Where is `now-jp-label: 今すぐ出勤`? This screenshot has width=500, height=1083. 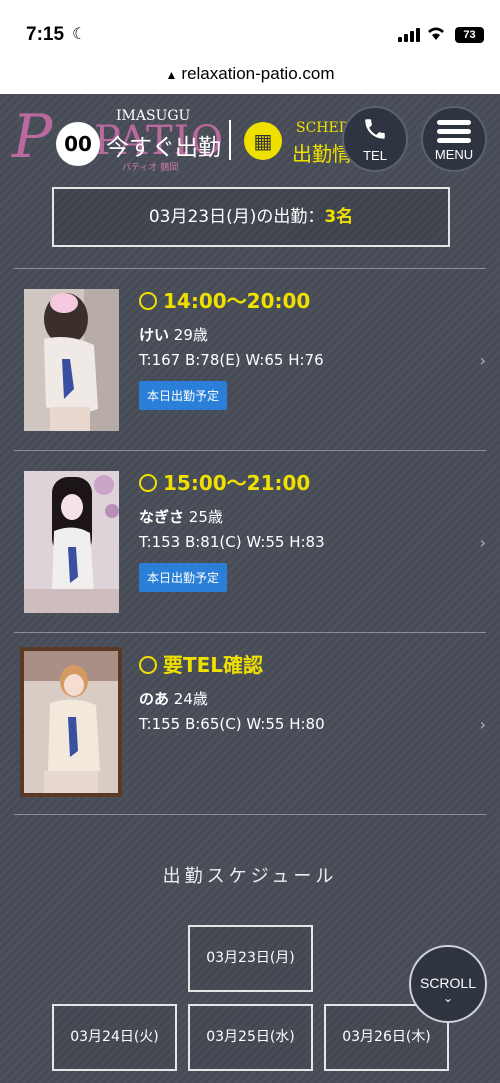
now-jp-label: 今すぐ出勤 is located at coordinates (163, 148).